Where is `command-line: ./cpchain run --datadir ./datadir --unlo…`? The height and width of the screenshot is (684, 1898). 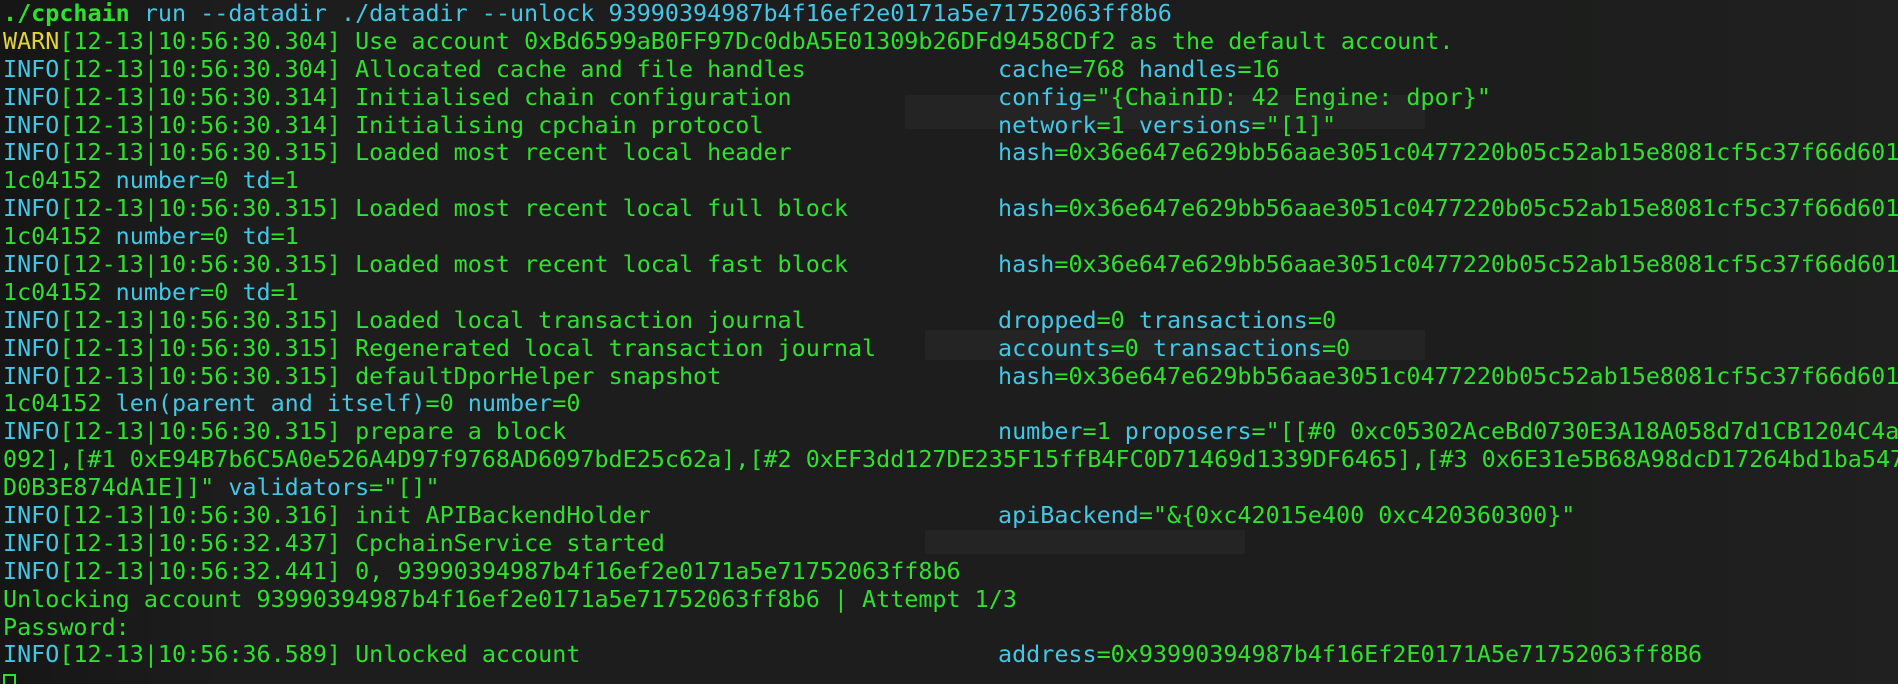
command-line: ./cpchain run --datadir ./datadir --unlo… is located at coordinates (950, 14).